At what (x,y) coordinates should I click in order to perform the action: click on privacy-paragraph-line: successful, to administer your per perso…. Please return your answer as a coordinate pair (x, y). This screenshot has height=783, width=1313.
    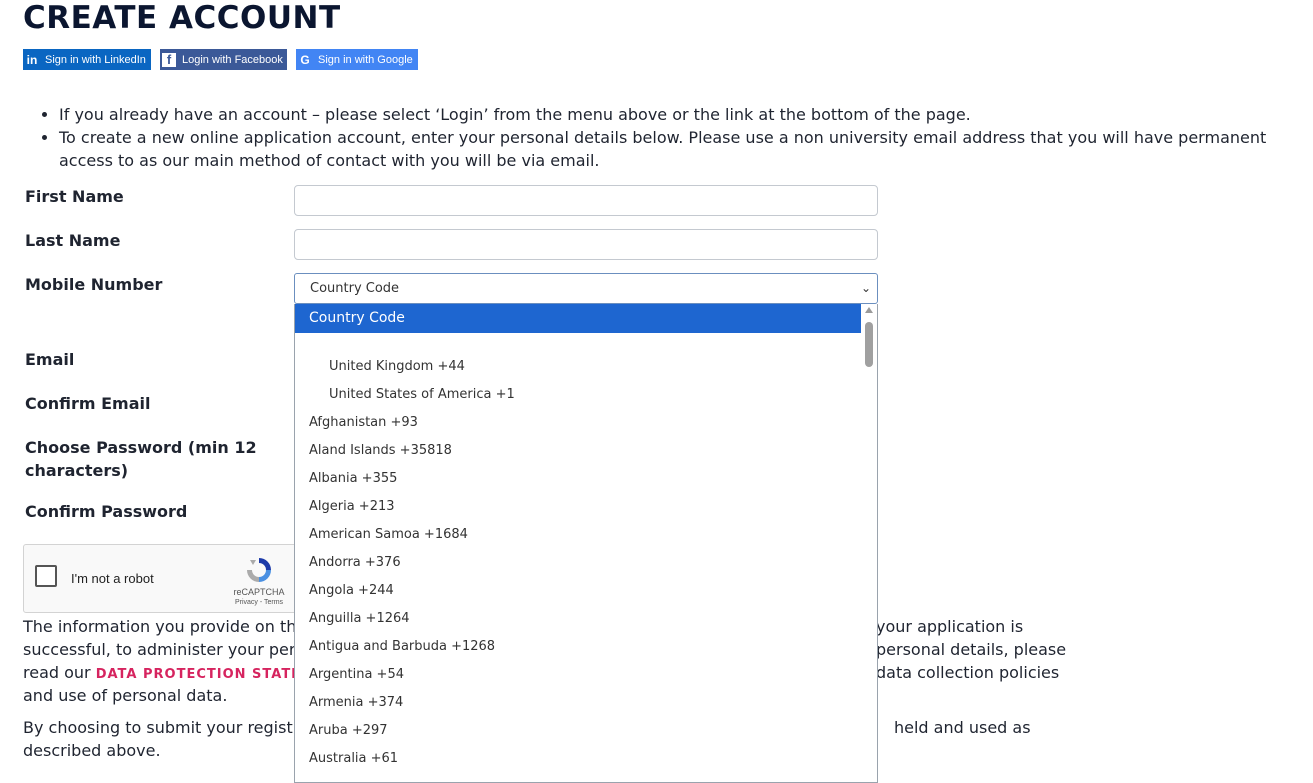
    Looking at the image, I should click on (544, 649).